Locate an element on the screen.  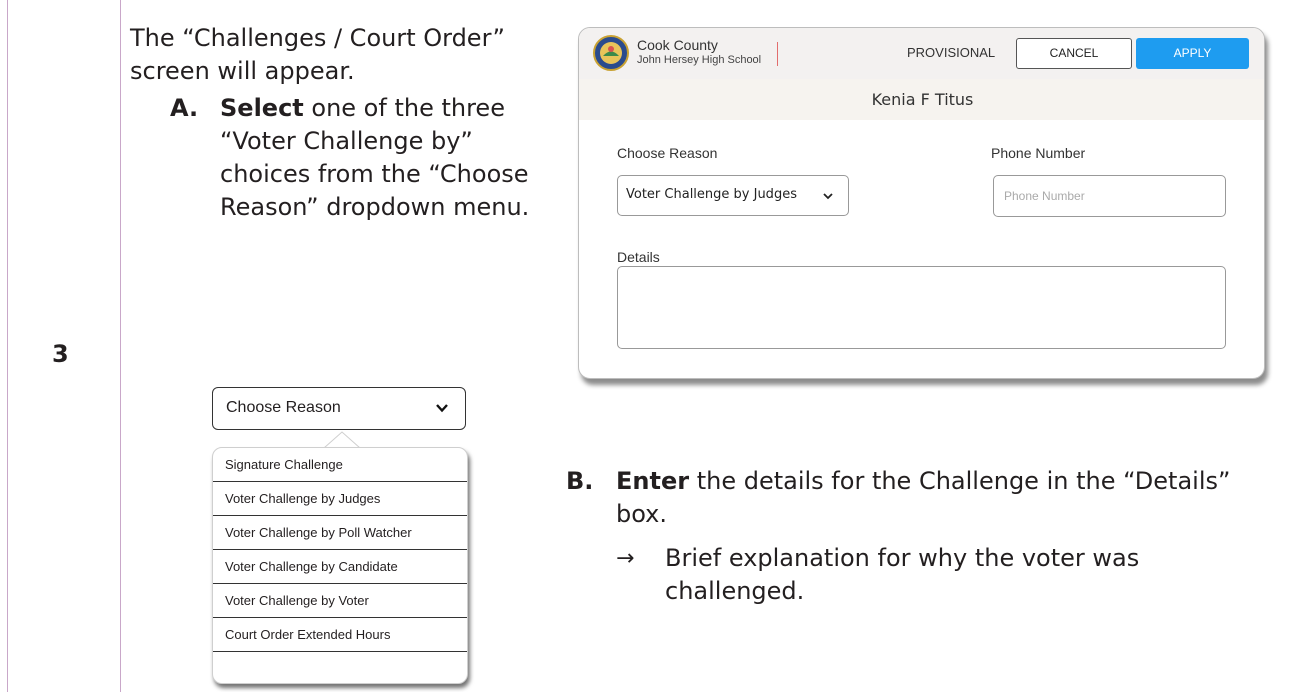
polling-place-name: John Hersey High School is located at coordinates (699, 60).